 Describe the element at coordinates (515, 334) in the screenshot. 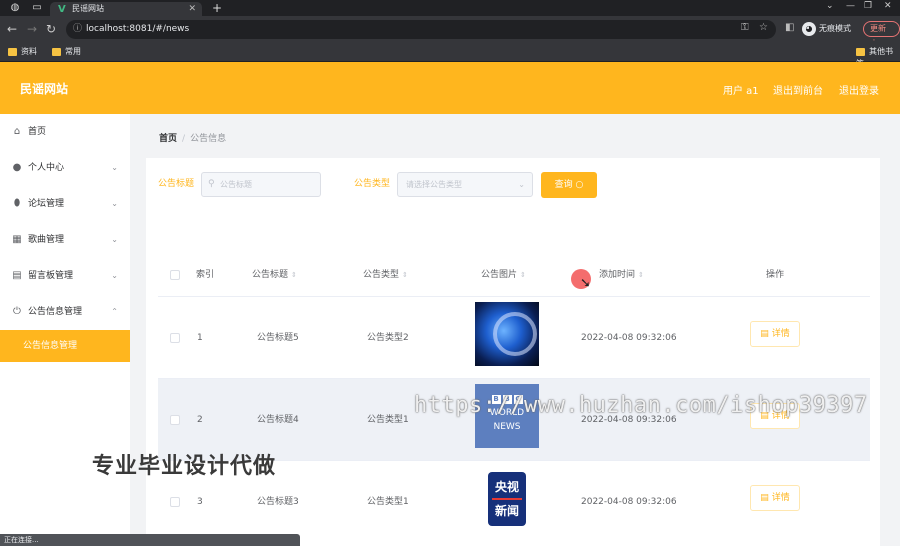

I see `globe-graphic` at that location.